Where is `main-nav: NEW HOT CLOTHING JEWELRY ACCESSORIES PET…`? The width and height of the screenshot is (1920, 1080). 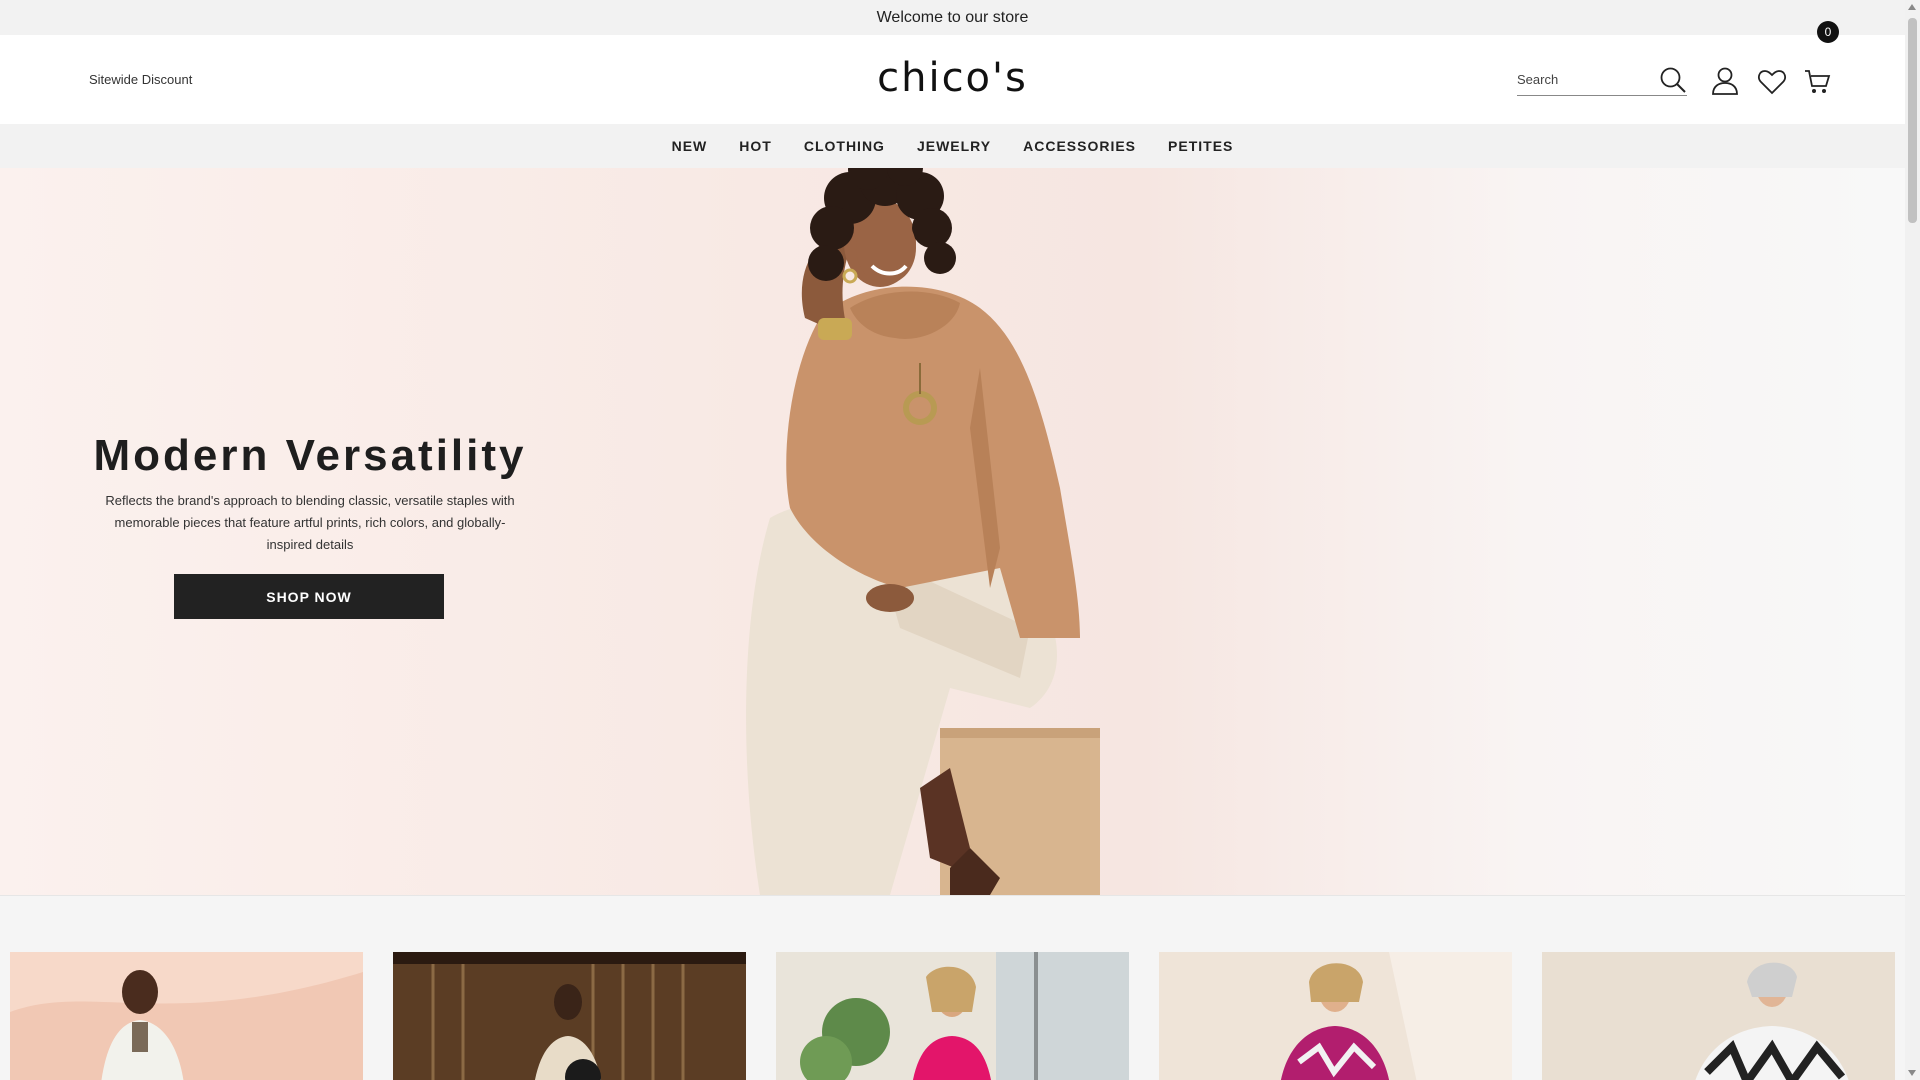 main-nav: NEW HOT CLOTHING JEWELRY ACCESSORIES PET… is located at coordinates (952, 146).